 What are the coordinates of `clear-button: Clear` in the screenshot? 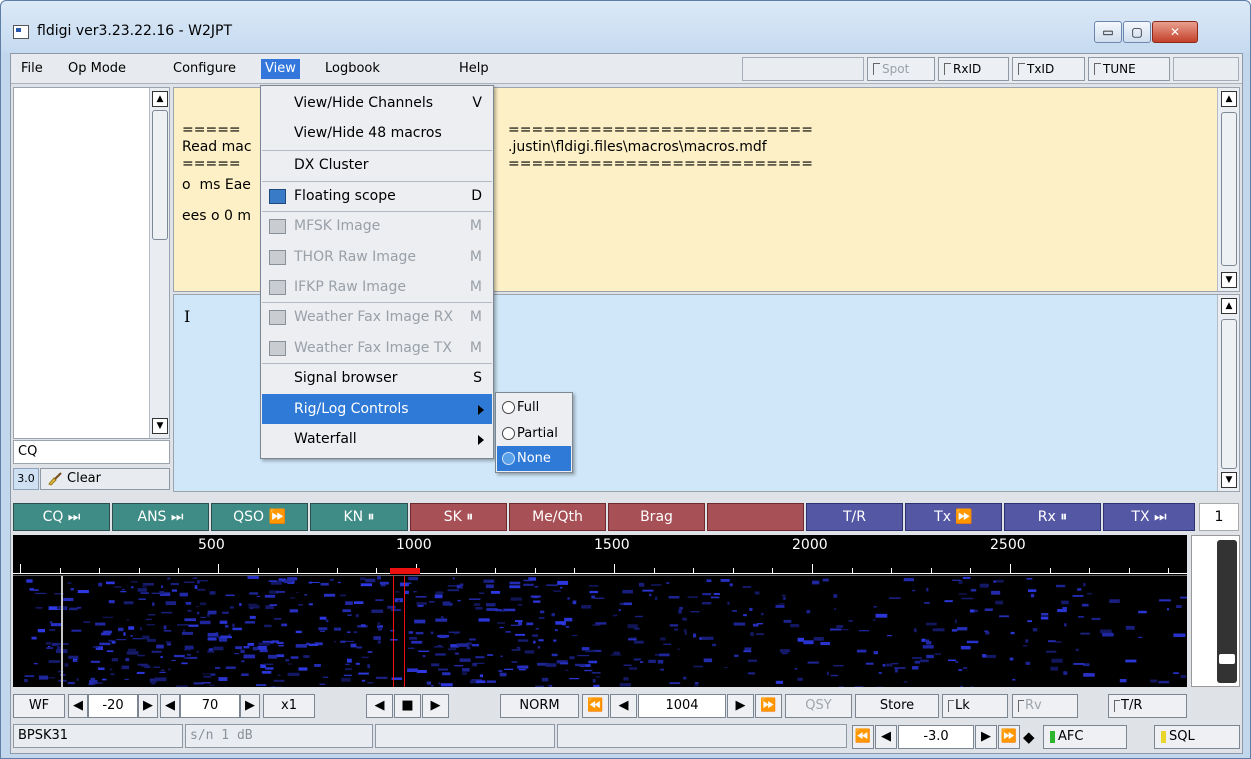 It's located at (105, 479).